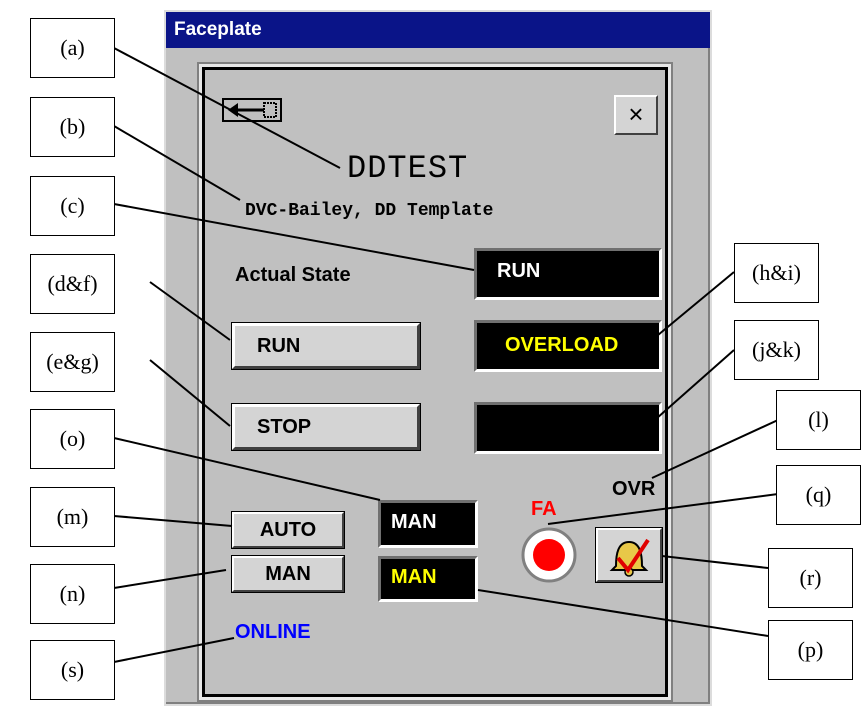 The height and width of the screenshot is (709, 862). What do you see at coordinates (715, 449) in the screenshot?
I see `leader-l` at bounding box center [715, 449].